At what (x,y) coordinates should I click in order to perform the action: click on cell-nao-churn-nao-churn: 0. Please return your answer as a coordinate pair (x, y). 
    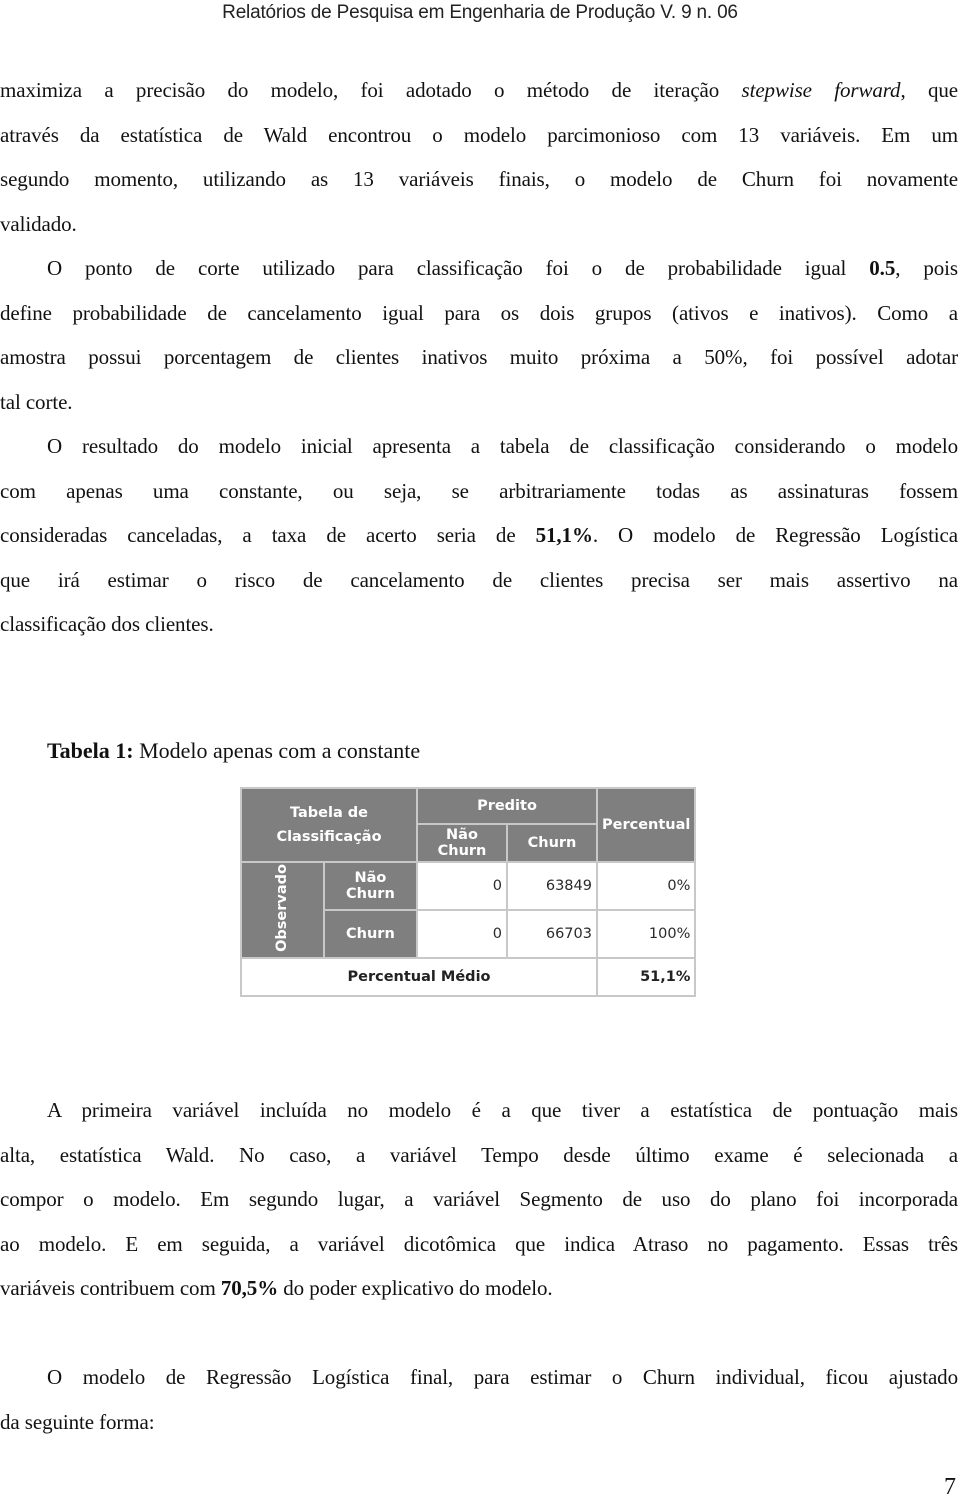
    Looking at the image, I should click on (462, 886).